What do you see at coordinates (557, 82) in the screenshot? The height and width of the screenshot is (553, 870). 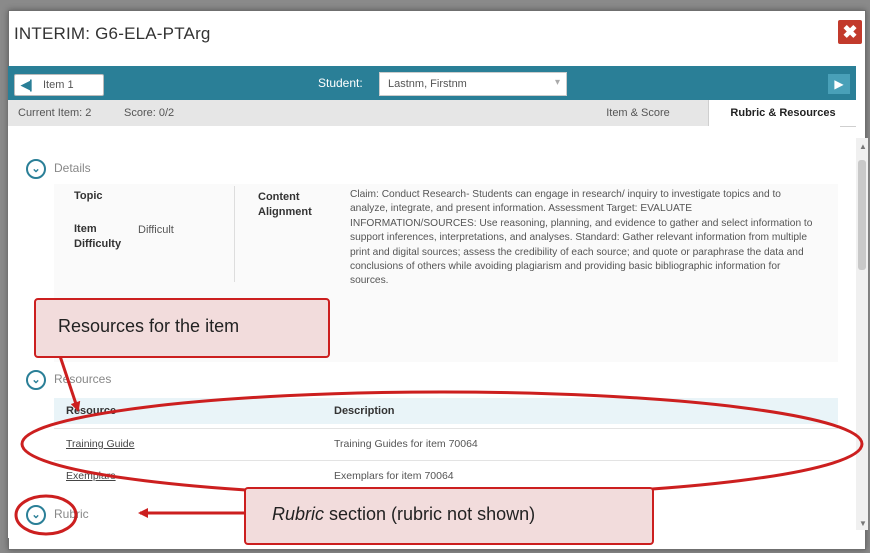 I see `dropdown-icon: ▾` at bounding box center [557, 82].